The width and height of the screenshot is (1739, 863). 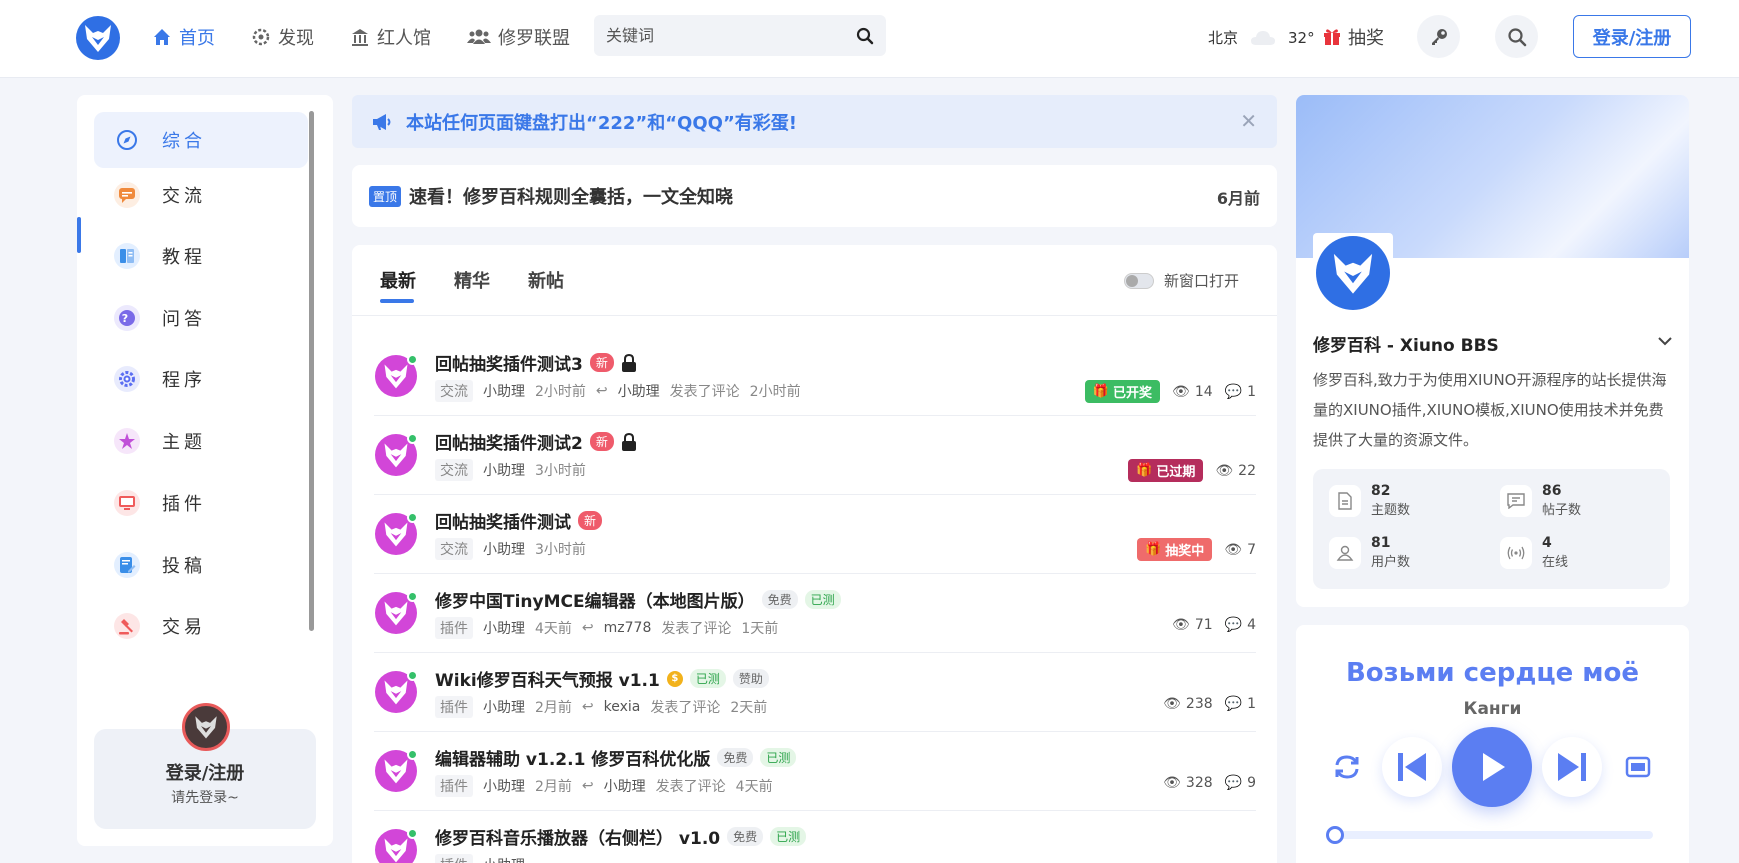 What do you see at coordinates (546, 280) in the screenshot?
I see `tab-new: 新帖` at bounding box center [546, 280].